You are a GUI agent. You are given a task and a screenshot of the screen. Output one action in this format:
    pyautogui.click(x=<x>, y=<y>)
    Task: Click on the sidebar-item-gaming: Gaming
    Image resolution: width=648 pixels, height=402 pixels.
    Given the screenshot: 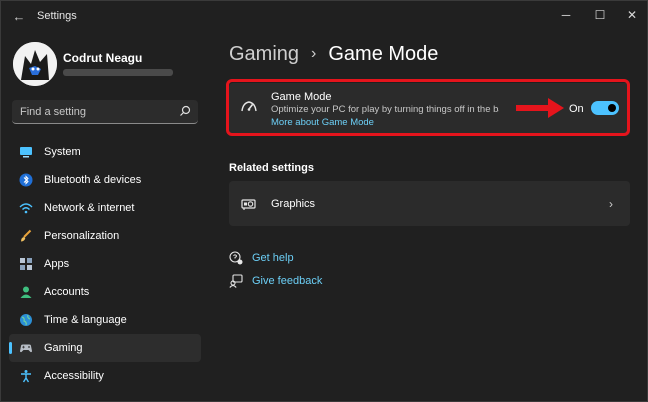 What is the action you would take?
    pyautogui.click(x=105, y=348)
    